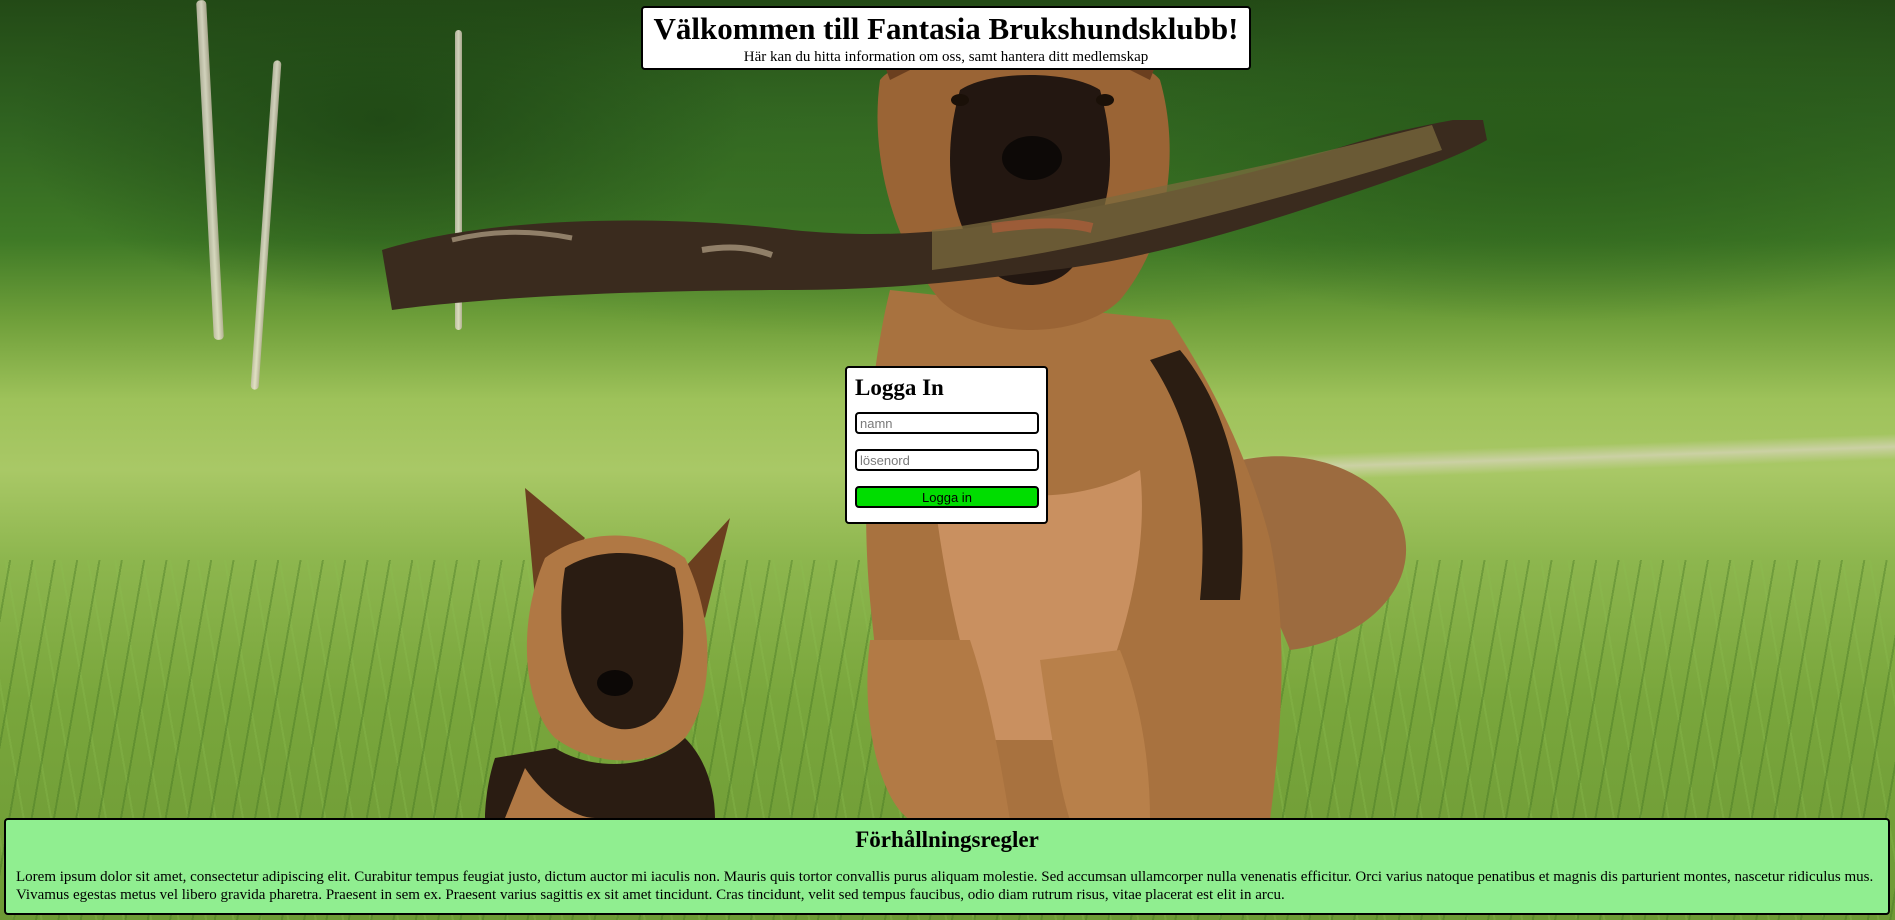 The height and width of the screenshot is (920, 1895). I want to click on rules-title: Förhållningsregler, so click(947, 839).